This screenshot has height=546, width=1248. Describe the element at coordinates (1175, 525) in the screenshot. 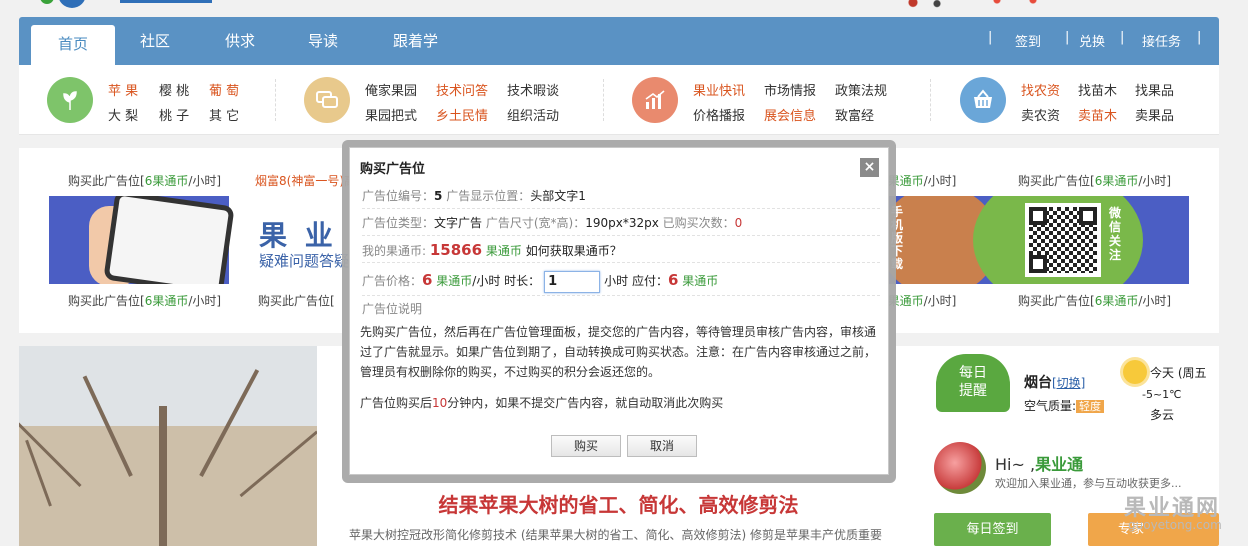

I see `watermark-url: guoyetong.com` at that location.